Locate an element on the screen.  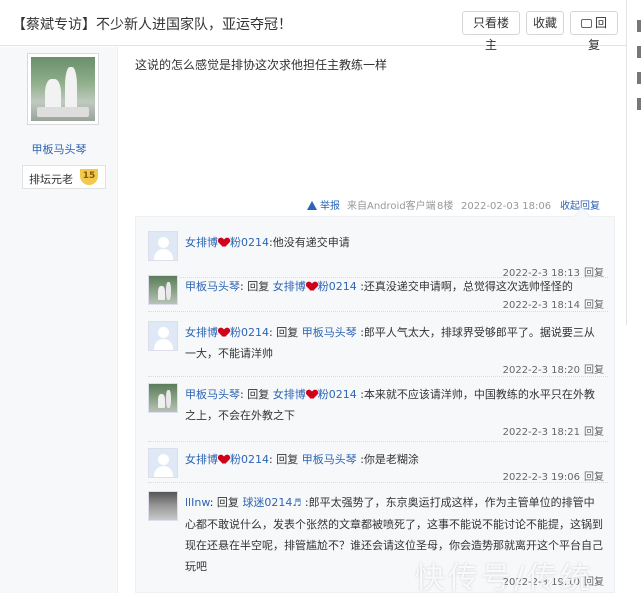
watermark: 快传号/传统 is located at coordinates (504, 577).